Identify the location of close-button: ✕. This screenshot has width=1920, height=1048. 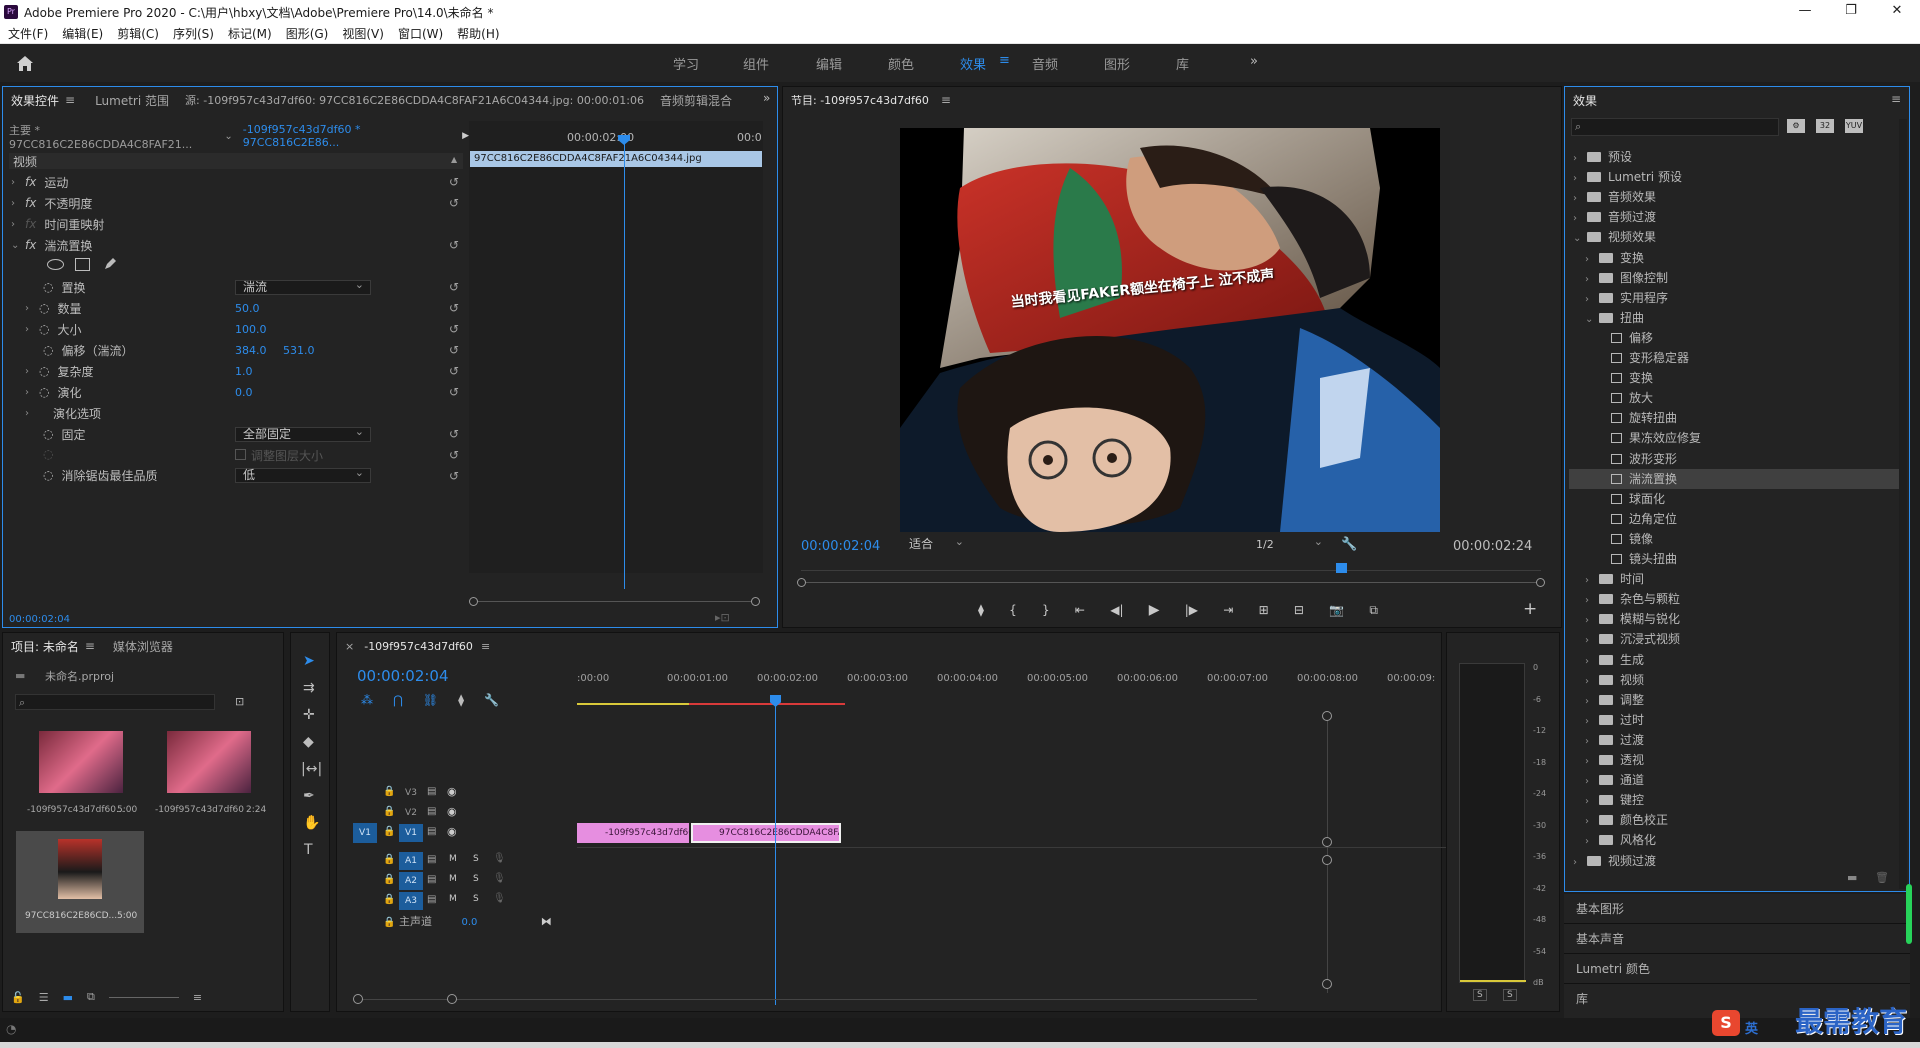
(1897, 12).